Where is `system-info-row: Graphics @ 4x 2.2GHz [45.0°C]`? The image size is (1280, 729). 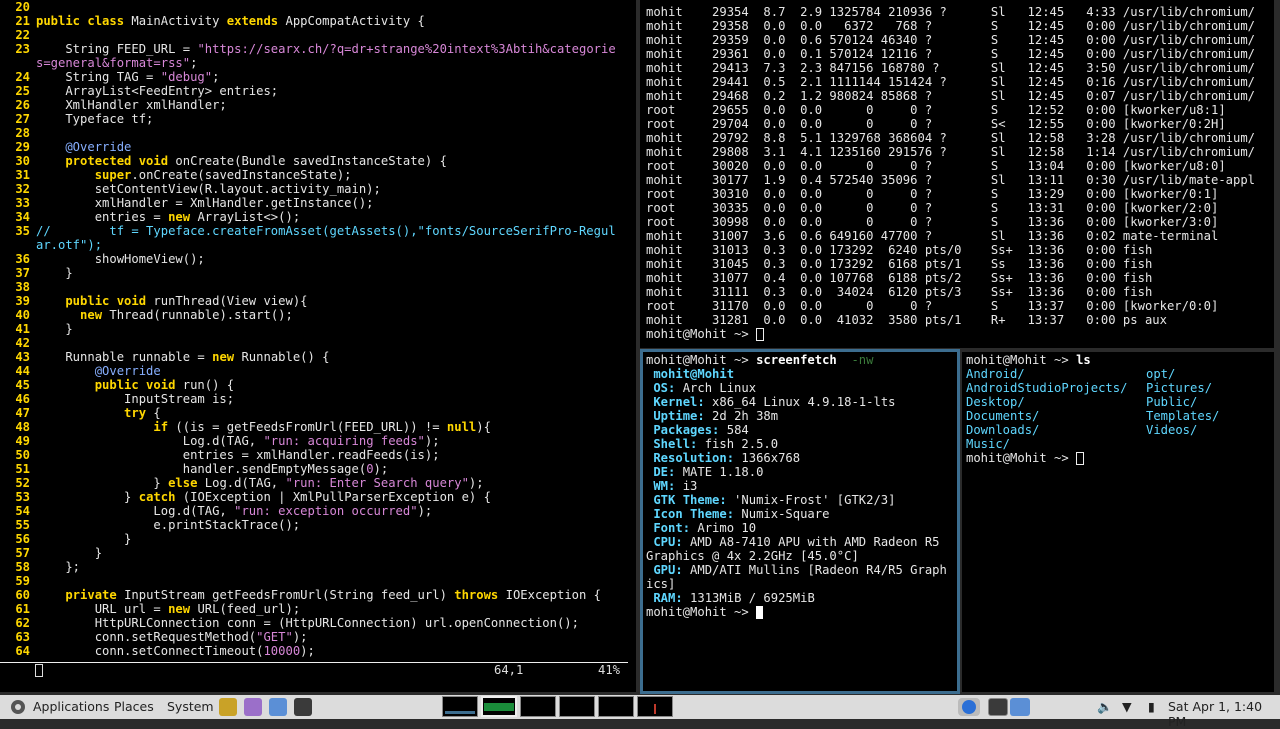 system-info-row: Graphics @ 4x 2.2GHz [45.0°C] is located at coordinates (800, 556).